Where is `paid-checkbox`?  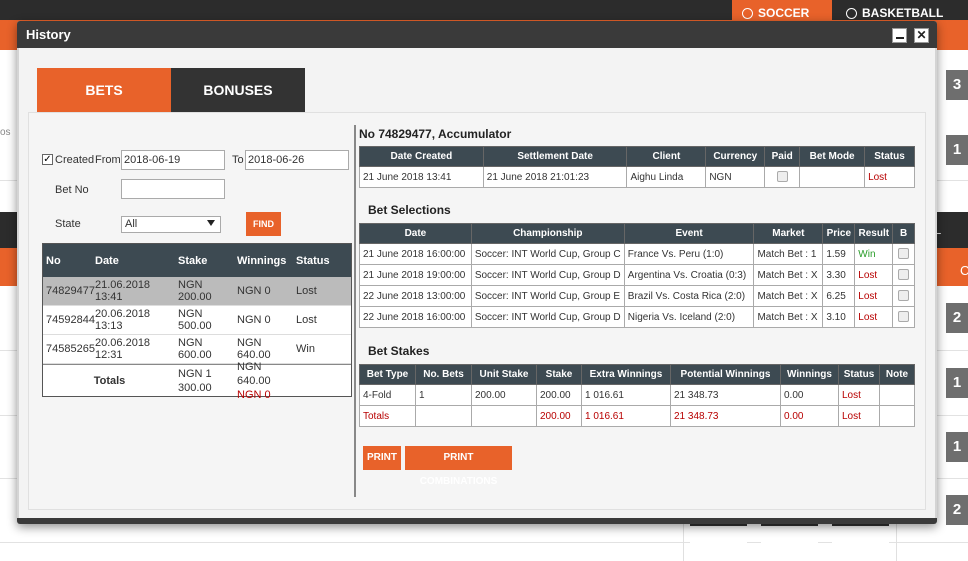
paid-checkbox is located at coordinates (782, 177).